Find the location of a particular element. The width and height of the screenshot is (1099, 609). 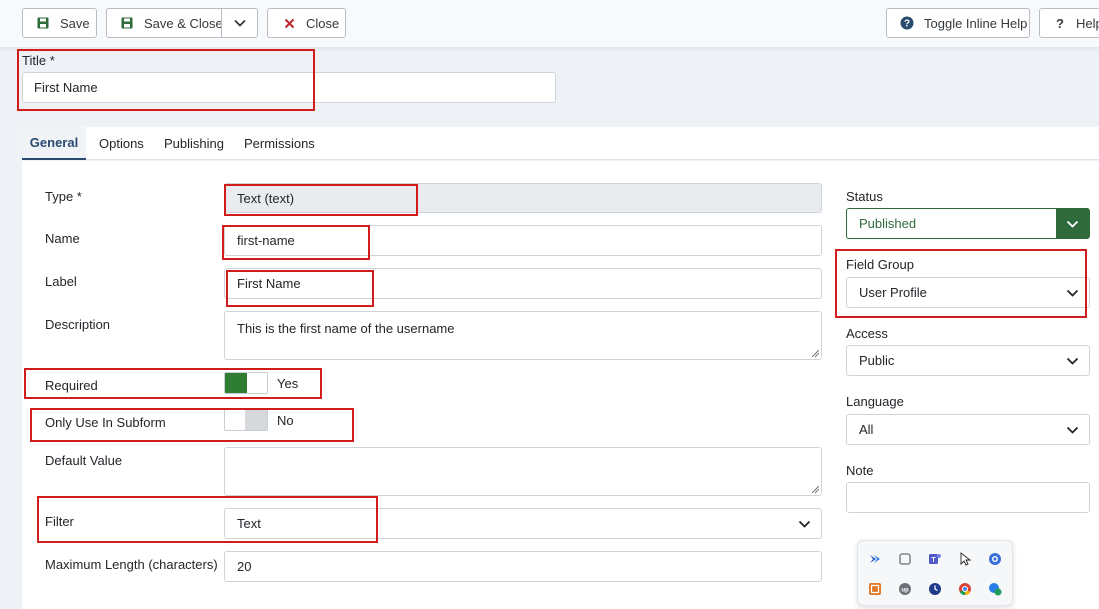

max-length-input: 20 is located at coordinates (523, 566).